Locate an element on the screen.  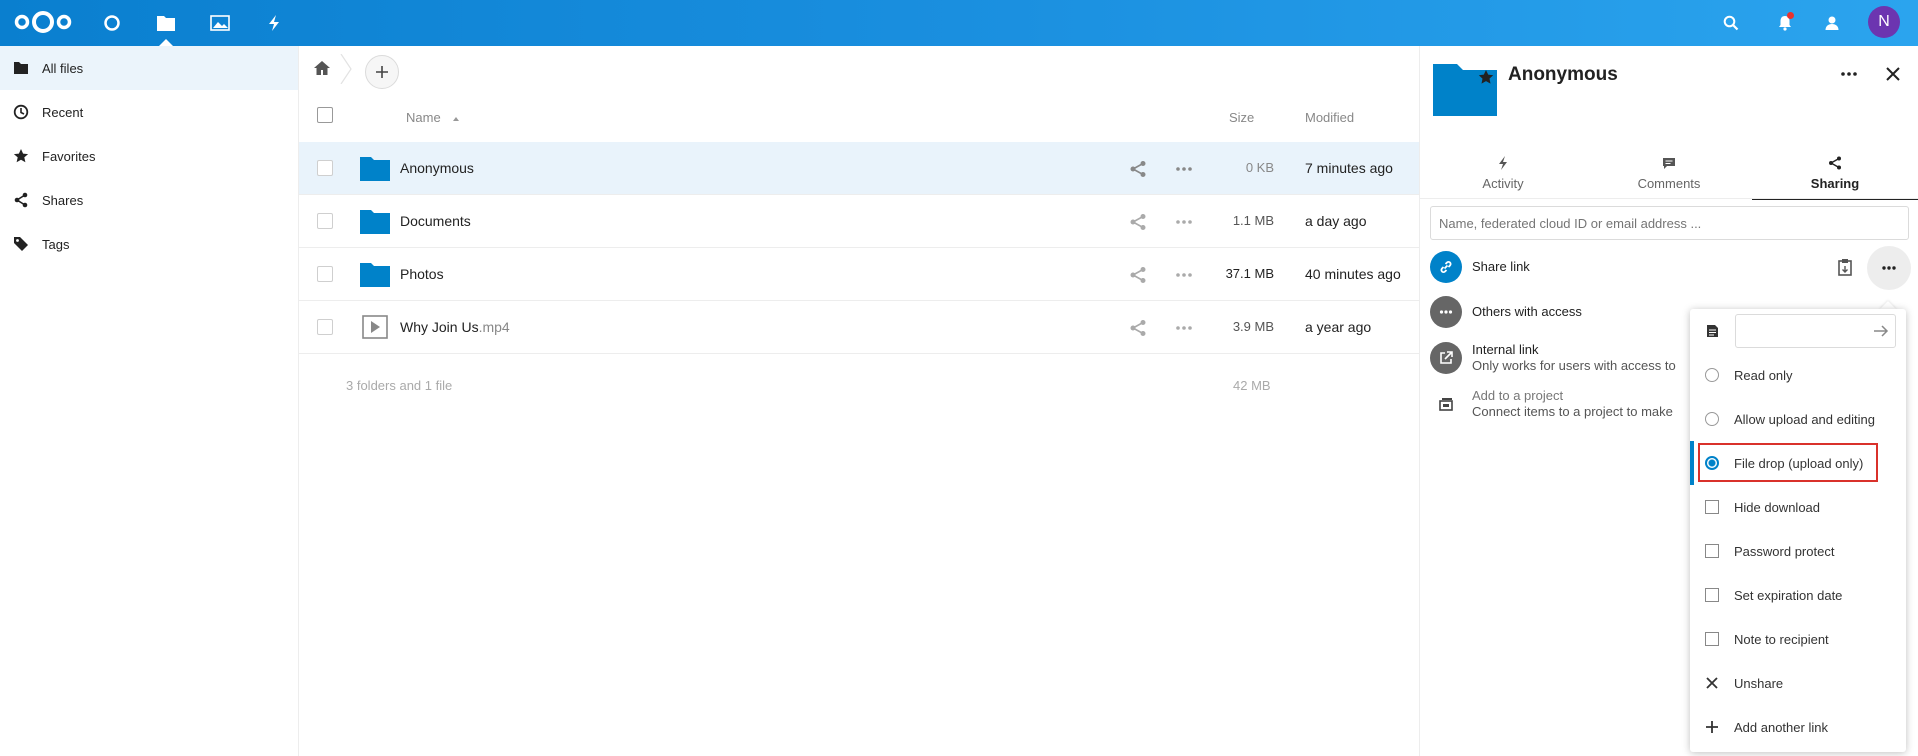
comment-icon is located at coordinates (1669, 166).